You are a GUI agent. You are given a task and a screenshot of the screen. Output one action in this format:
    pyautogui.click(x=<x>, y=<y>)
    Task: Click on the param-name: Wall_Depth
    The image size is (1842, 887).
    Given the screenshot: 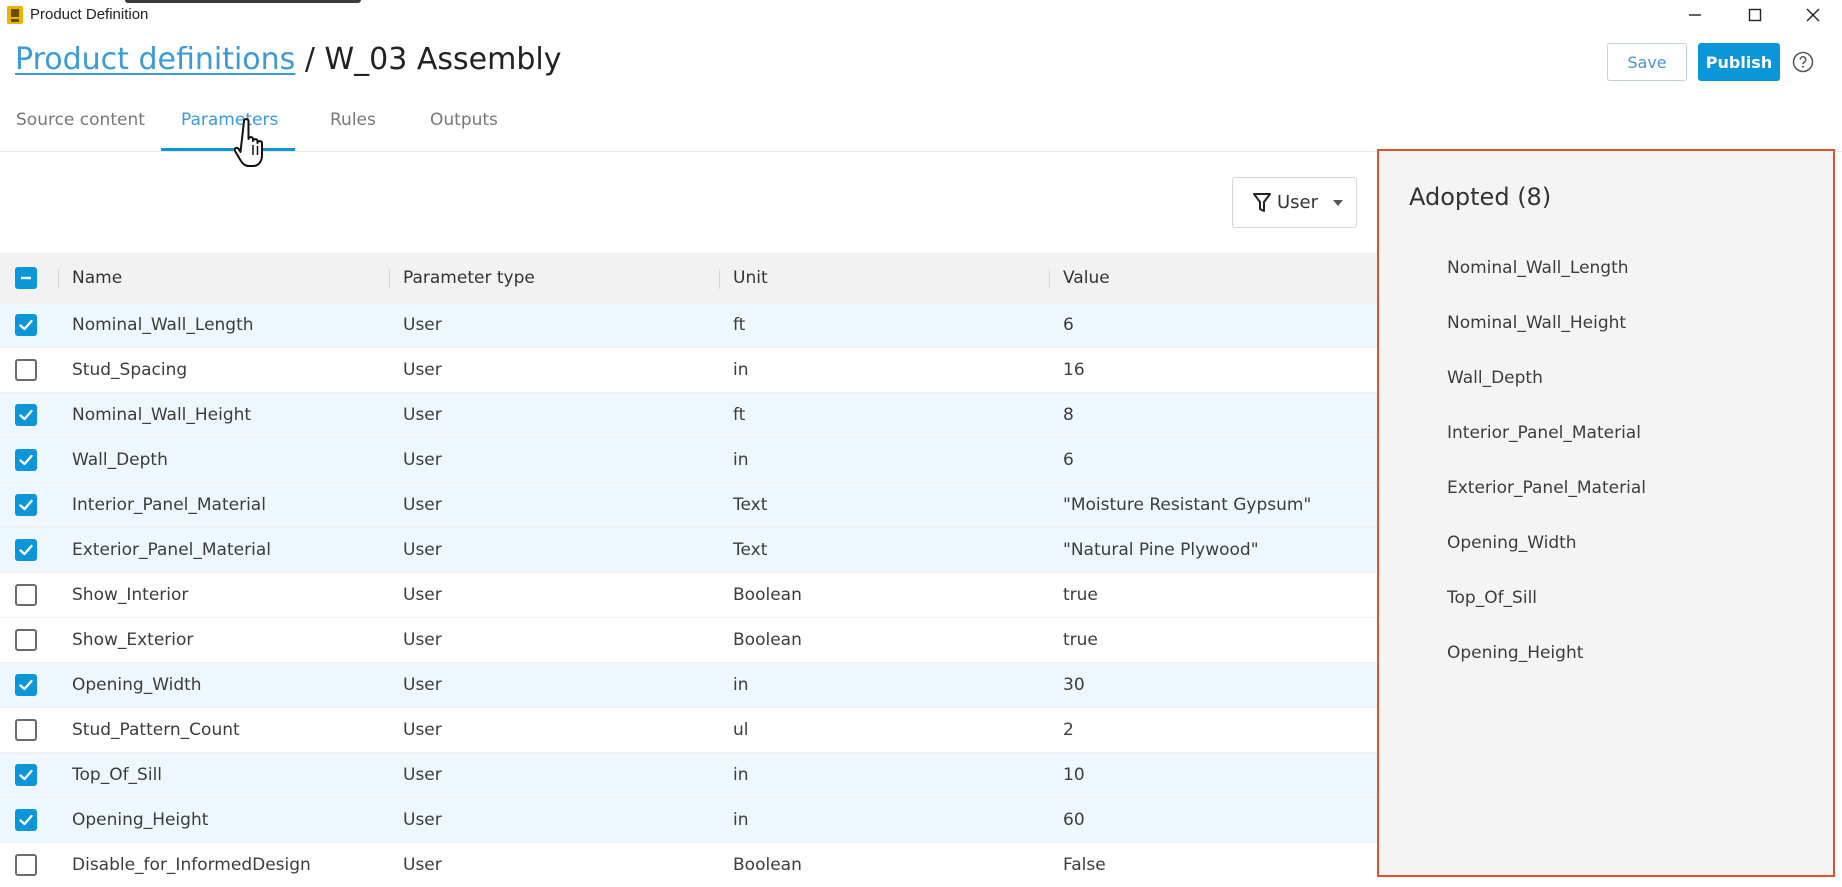 What is the action you would take?
    pyautogui.click(x=120, y=460)
    